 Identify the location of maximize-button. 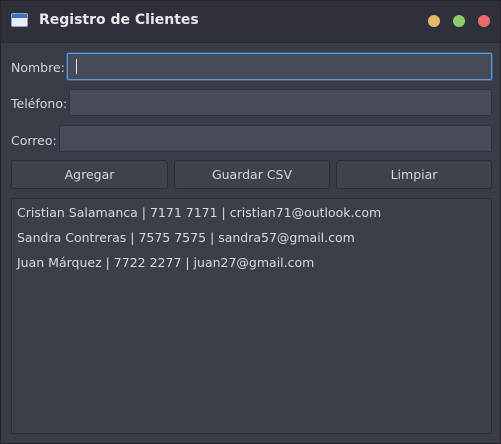
(459, 21).